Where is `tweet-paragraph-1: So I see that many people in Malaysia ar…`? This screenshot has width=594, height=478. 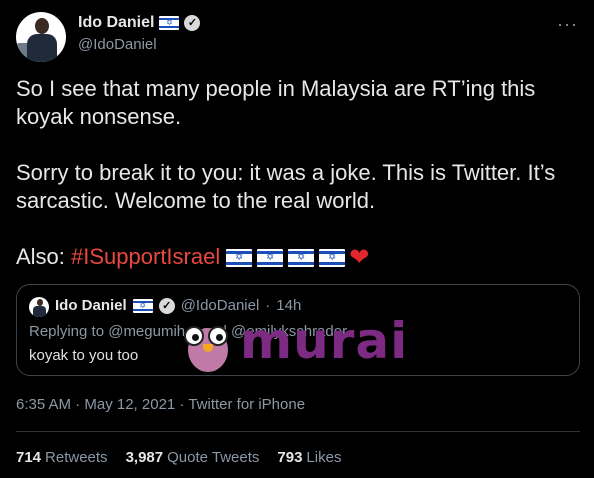
tweet-paragraph-1: So I see that many people in Malaysia ar… is located at coordinates (276, 102).